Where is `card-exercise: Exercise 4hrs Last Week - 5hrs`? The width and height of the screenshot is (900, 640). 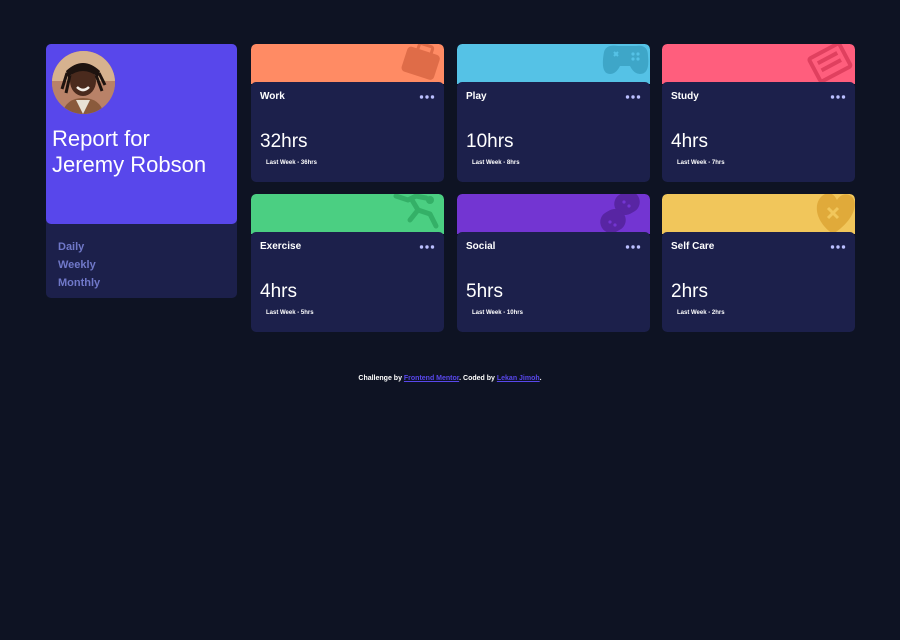
card-exercise: Exercise 4hrs Last Week - 5hrs is located at coordinates (347, 263).